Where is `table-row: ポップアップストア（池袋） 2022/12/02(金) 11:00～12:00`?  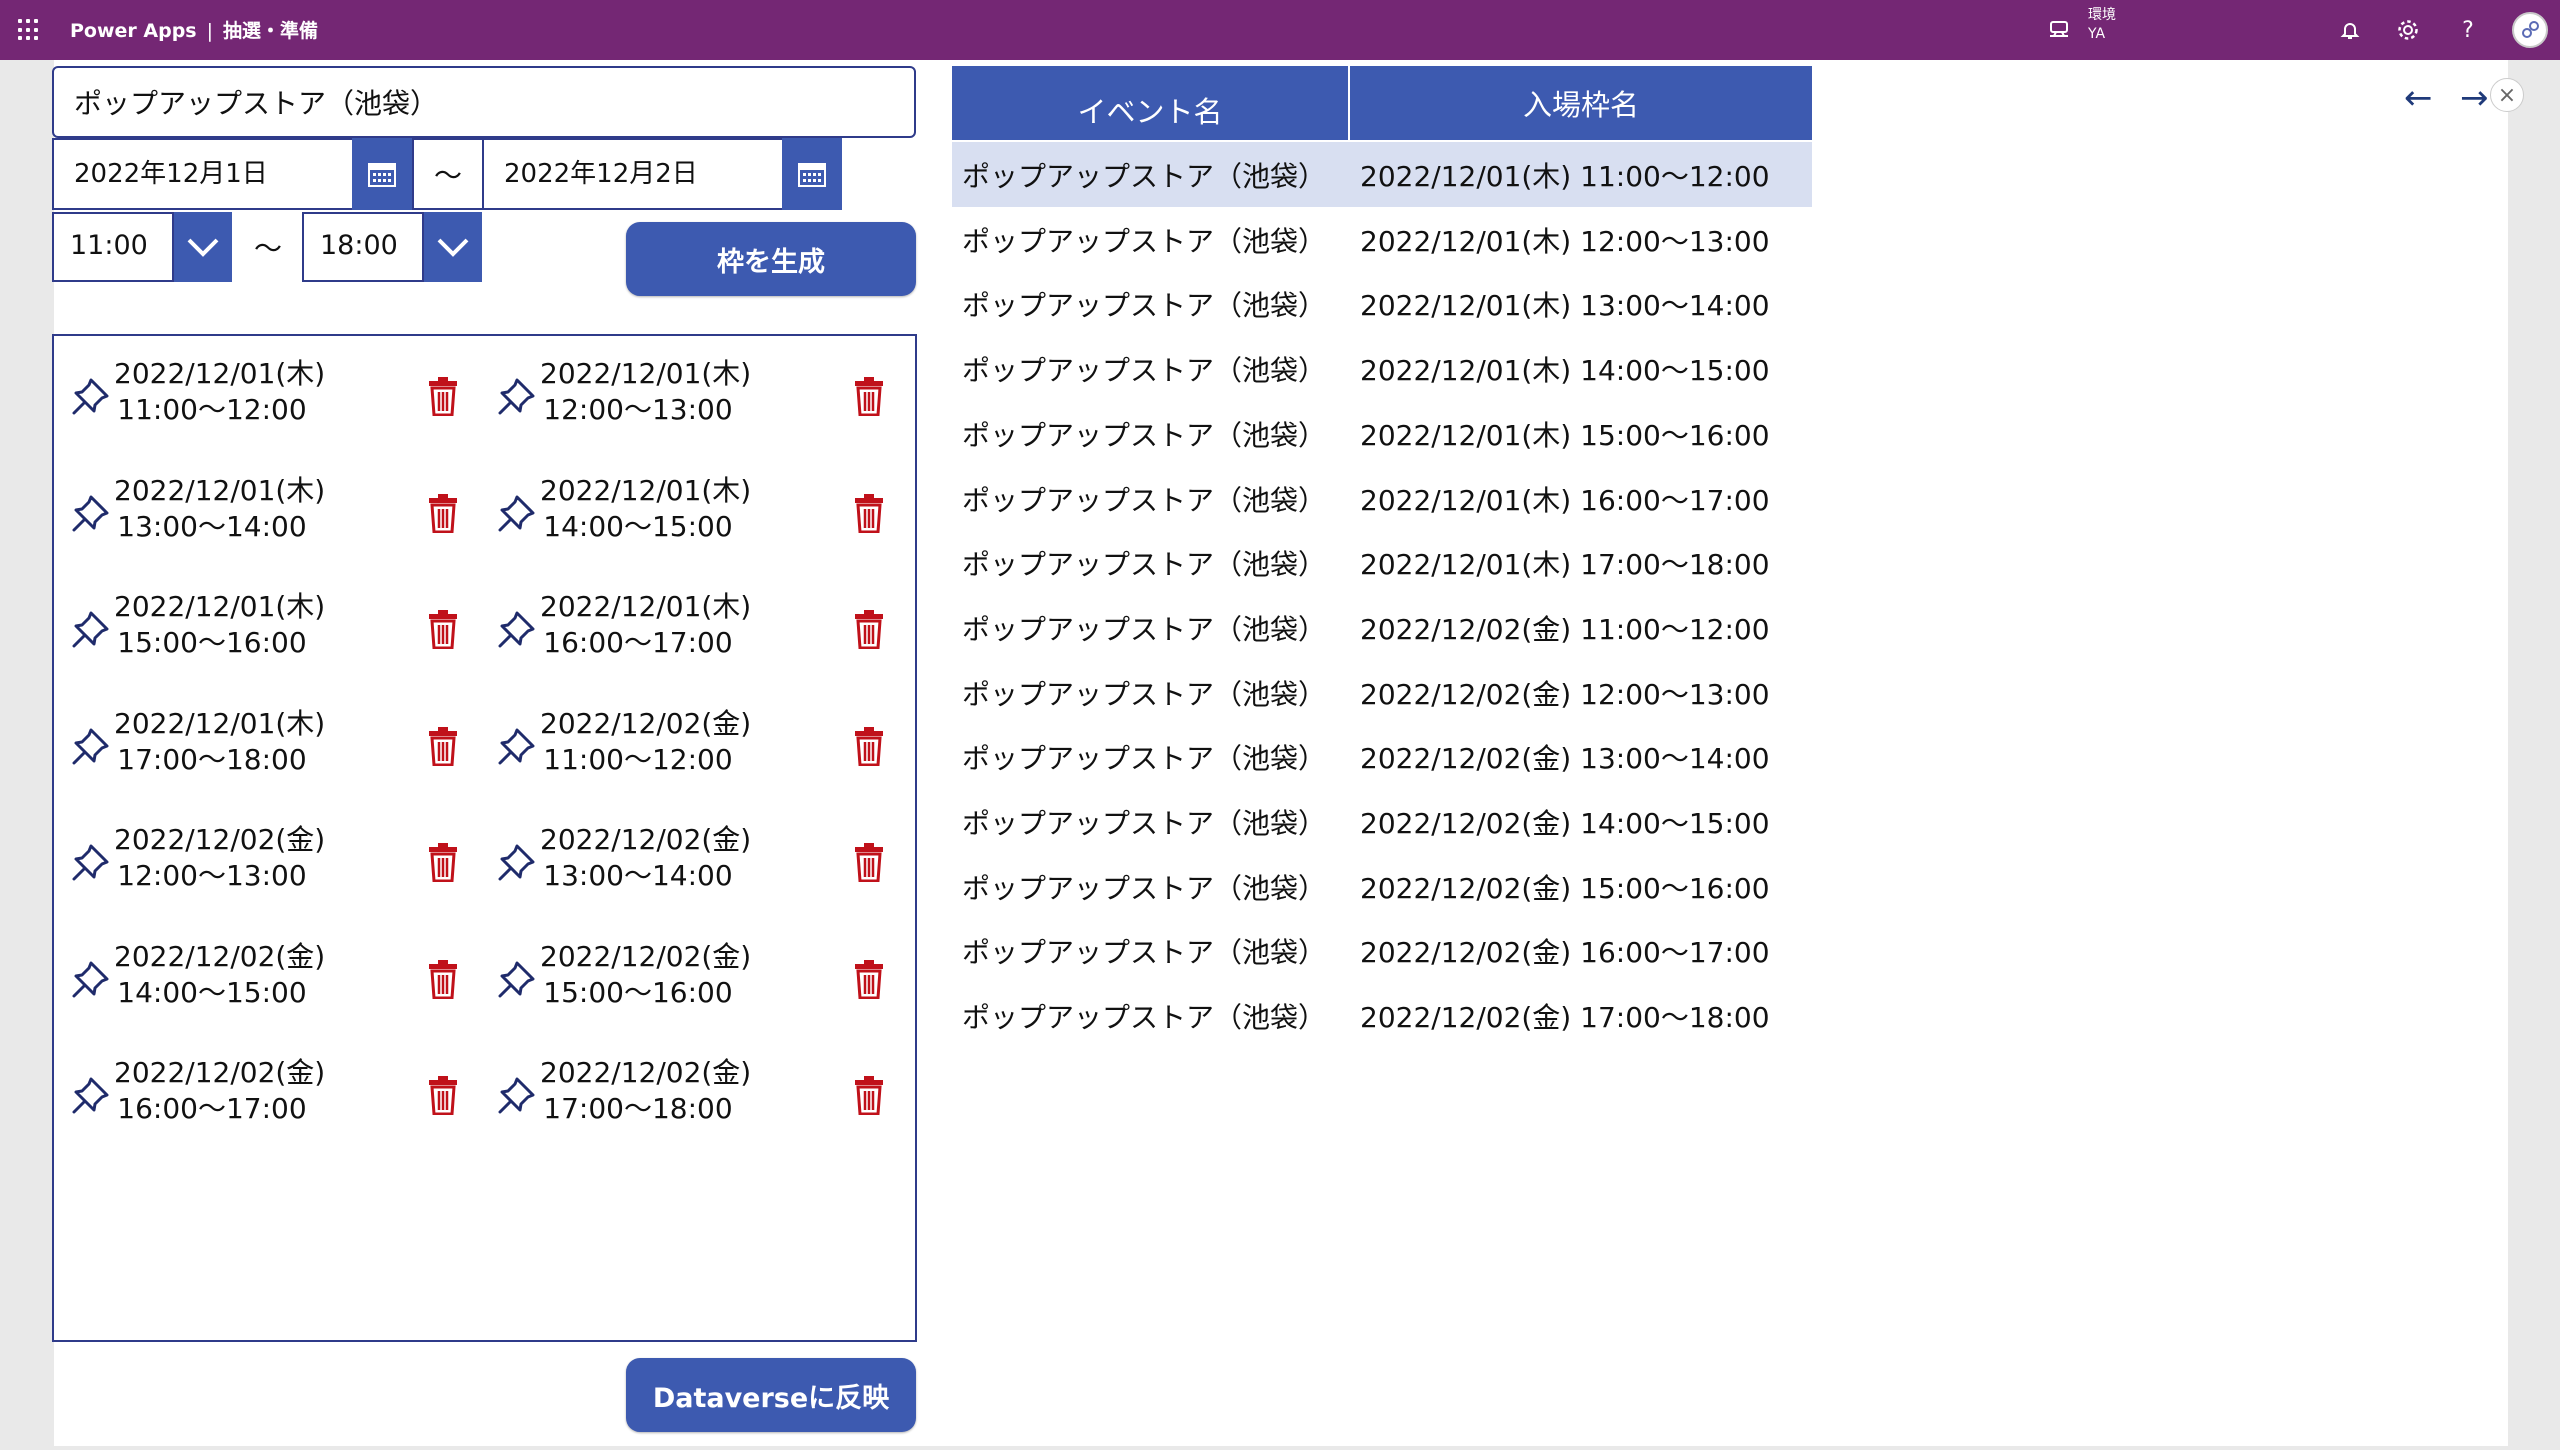 table-row: ポップアップストア（池袋） 2022/12/02(金) 11:00～12:00 is located at coordinates (1382, 627).